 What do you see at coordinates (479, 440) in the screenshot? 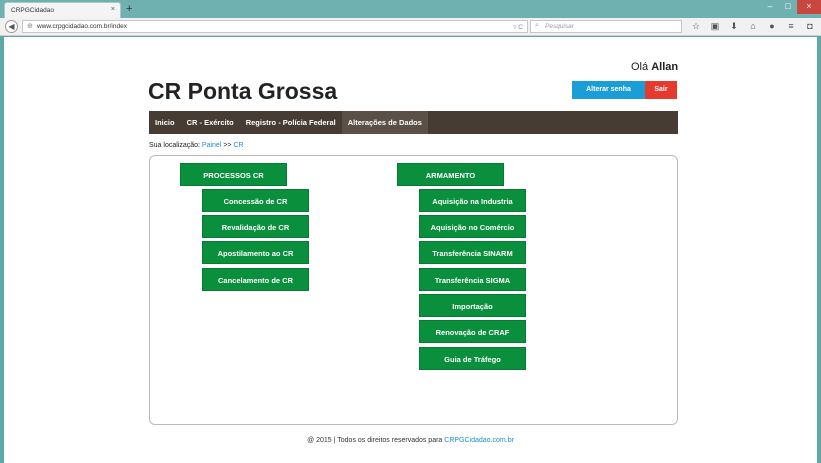
I see `footer-link: CRPGCidadao.com.br` at bounding box center [479, 440].